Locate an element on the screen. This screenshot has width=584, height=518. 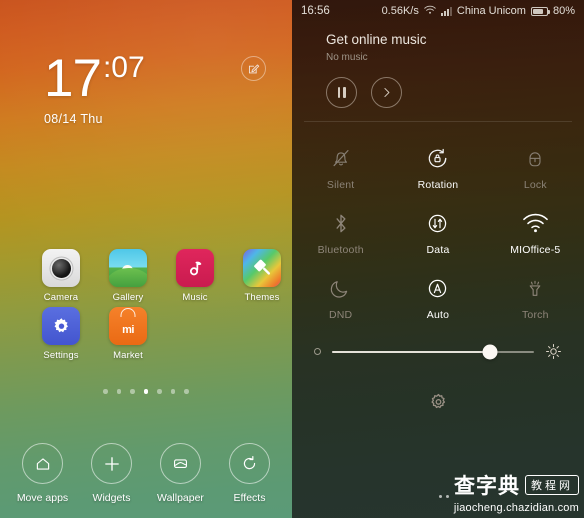
brightness-fill is located at coordinates (411, 351).